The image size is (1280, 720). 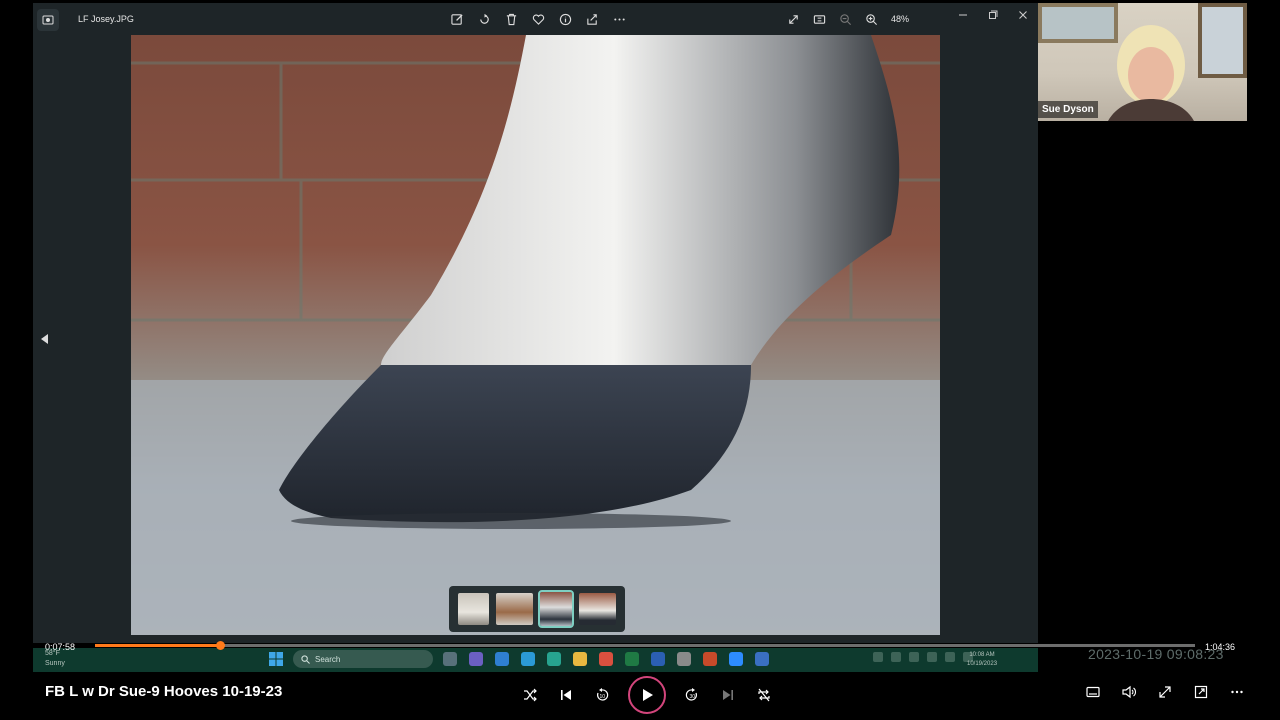 What do you see at coordinates (684, 659) in the screenshot?
I see `settings-icon` at bounding box center [684, 659].